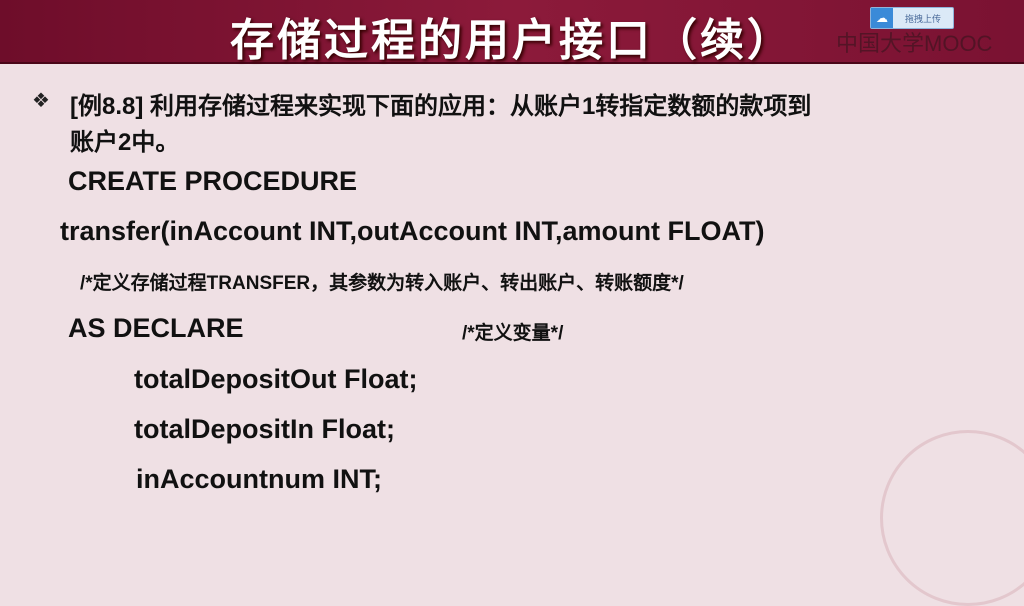  I want to click on code-line: totalDepositIn Float;, so click(264, 429).